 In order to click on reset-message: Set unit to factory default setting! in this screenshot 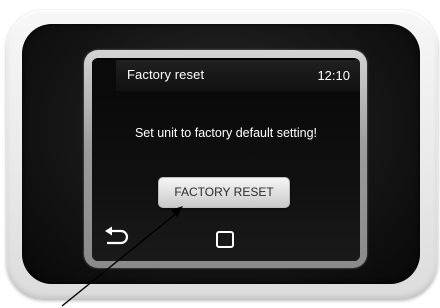, I will do `click(226, 133)`.